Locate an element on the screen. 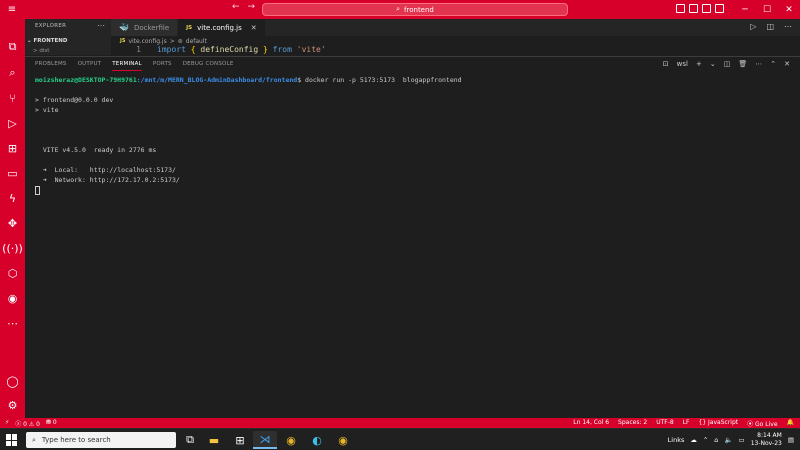 The height and width of the screenshot is (450, 800). customize-layout-icon is located at coordinates (719, 8).